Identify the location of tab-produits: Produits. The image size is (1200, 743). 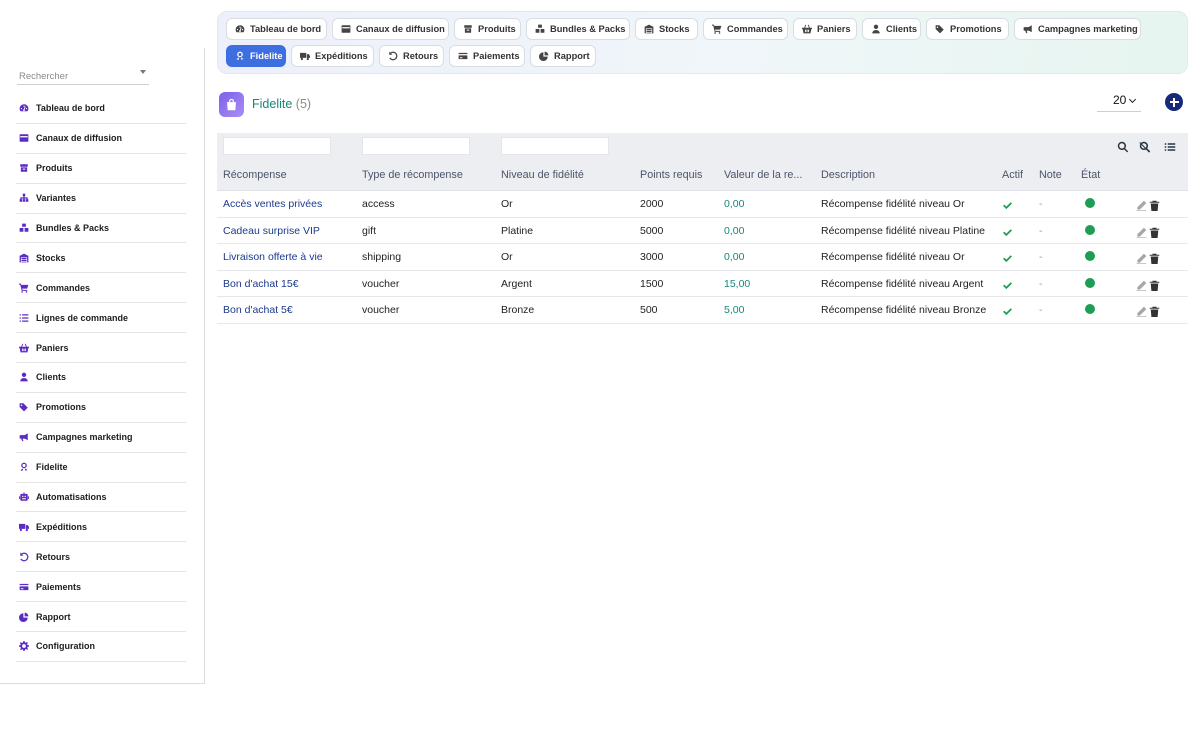
(487, 29).